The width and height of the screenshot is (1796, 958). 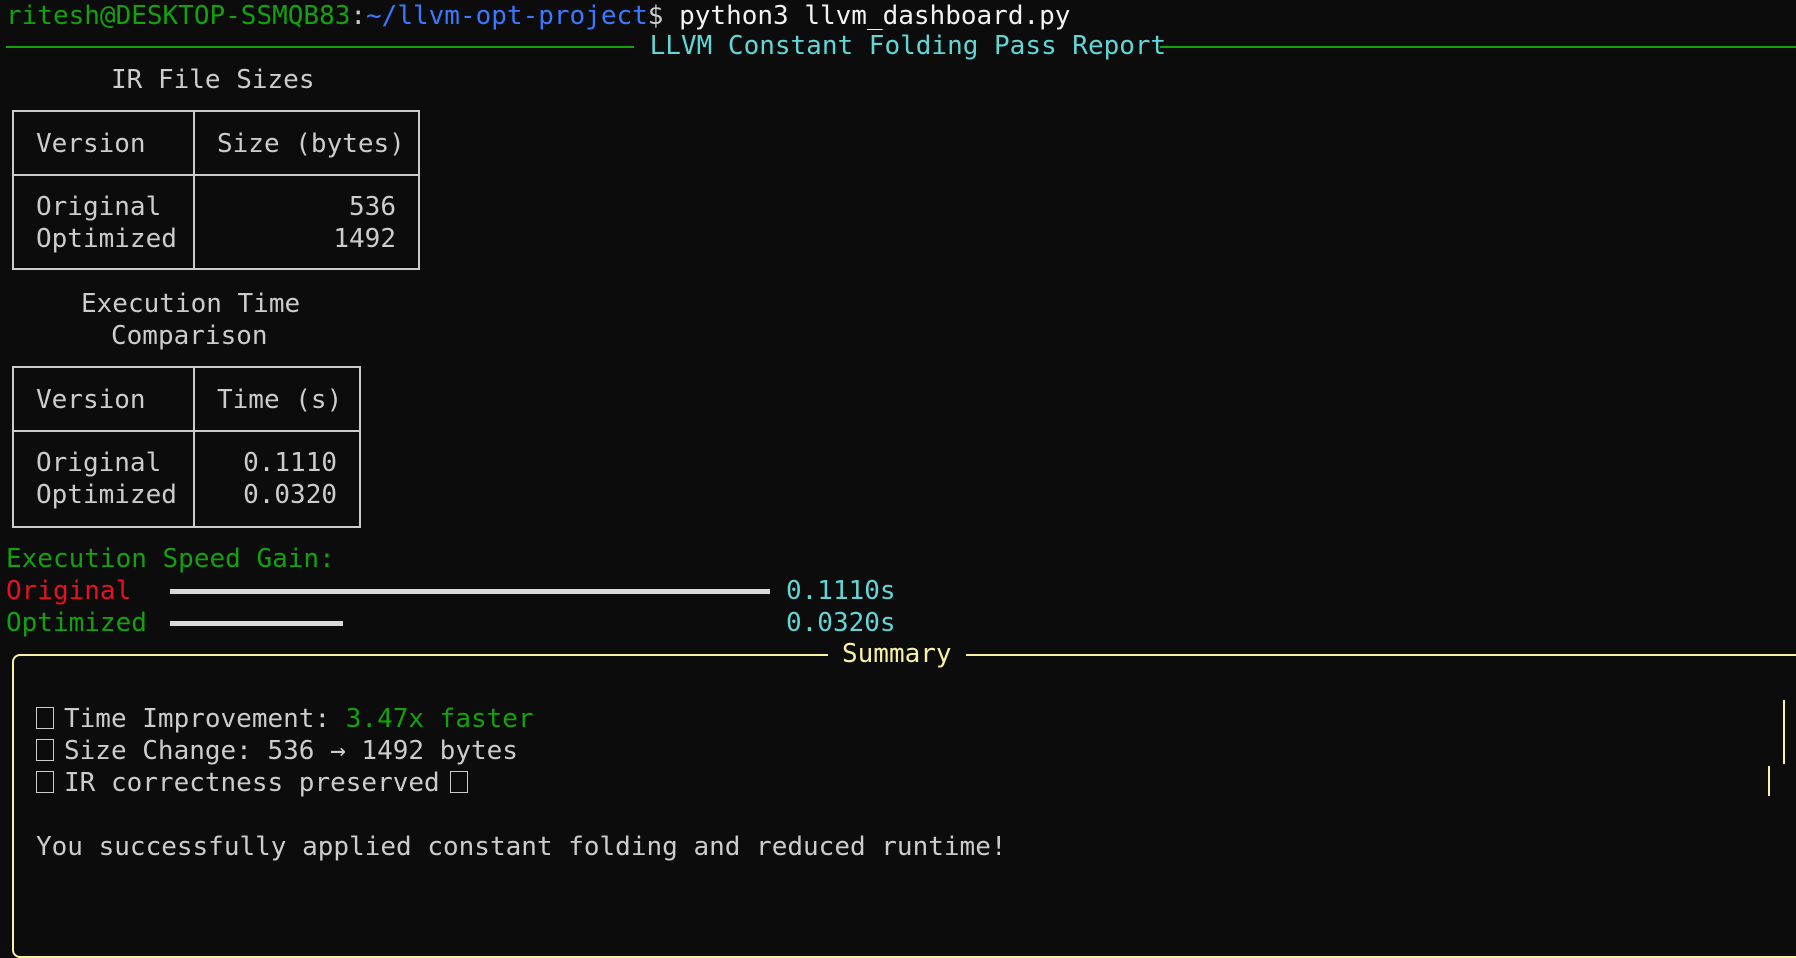 What do you see at coordinates (470, 591) in the screenshot?
I see `speed-bar-original` at bounding box center [470, 591].